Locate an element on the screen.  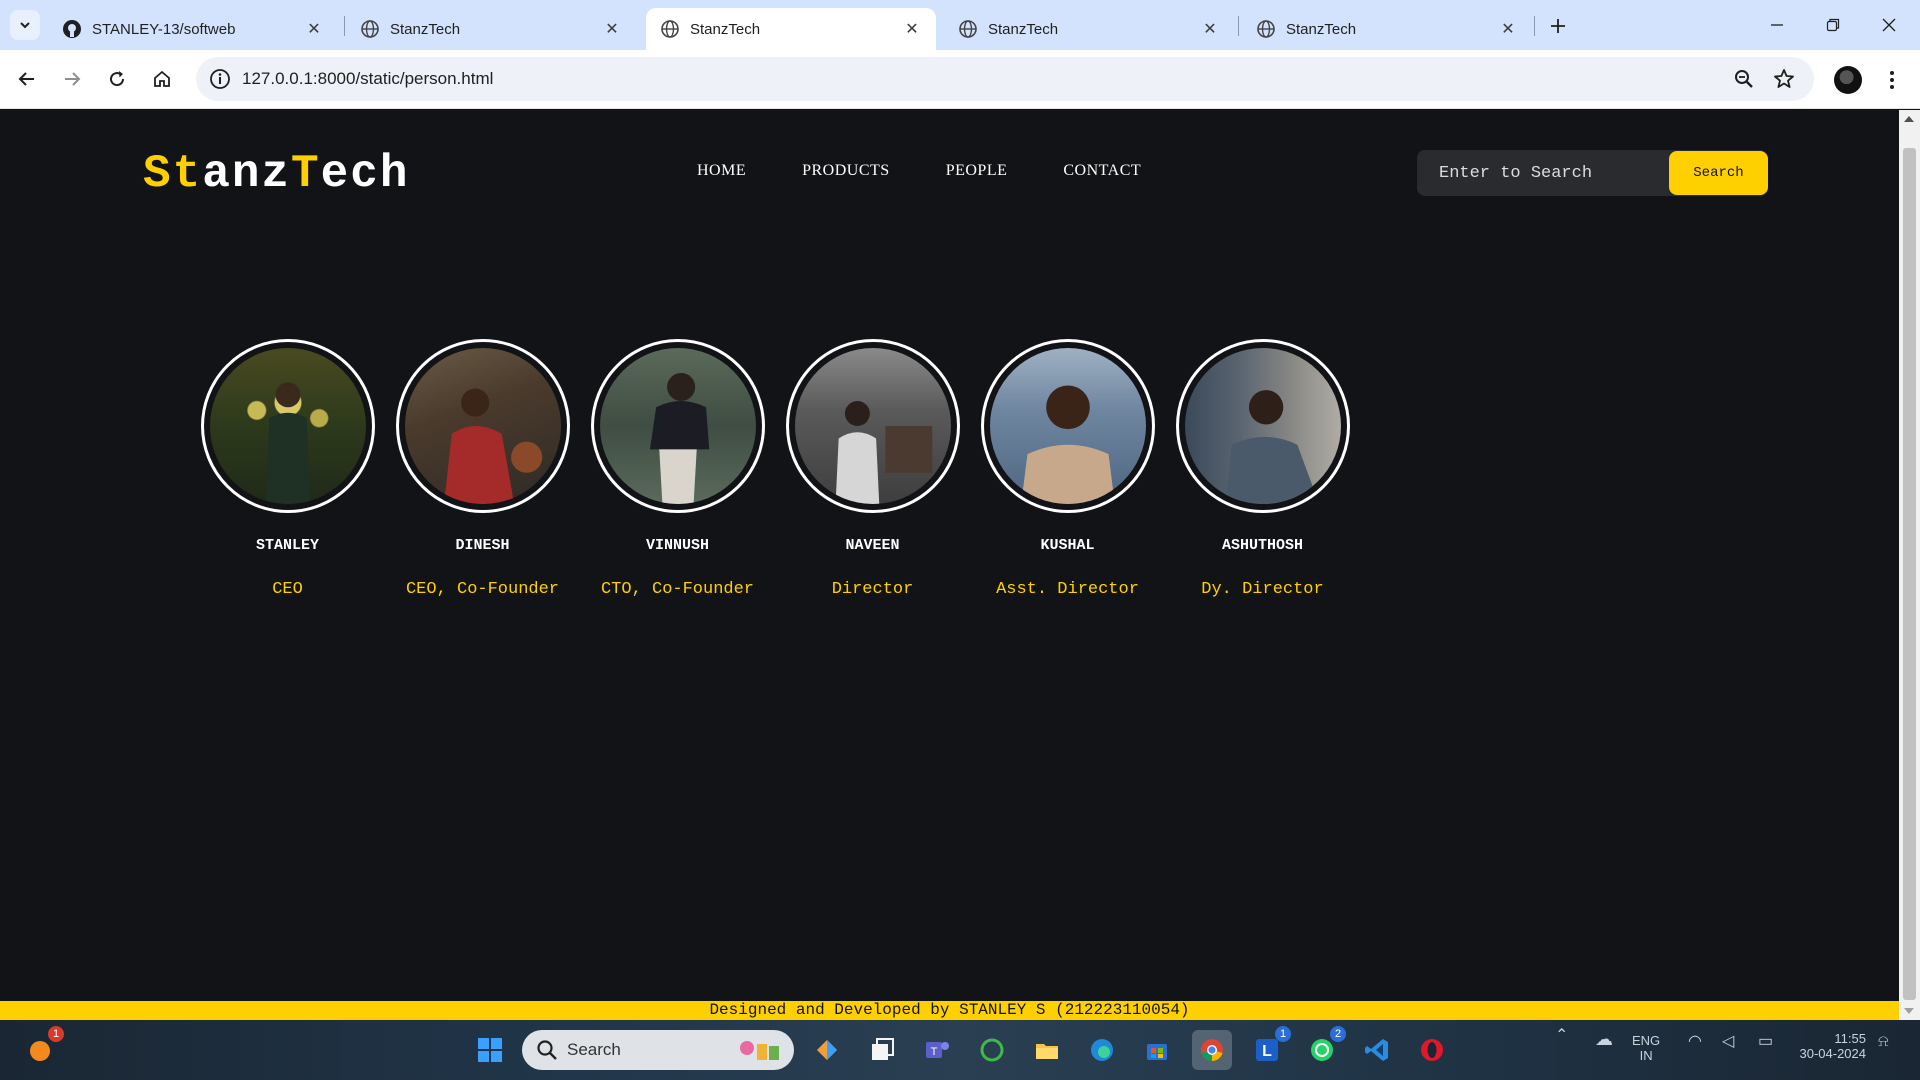
close-window-button is located at coordinates (1889, 25).